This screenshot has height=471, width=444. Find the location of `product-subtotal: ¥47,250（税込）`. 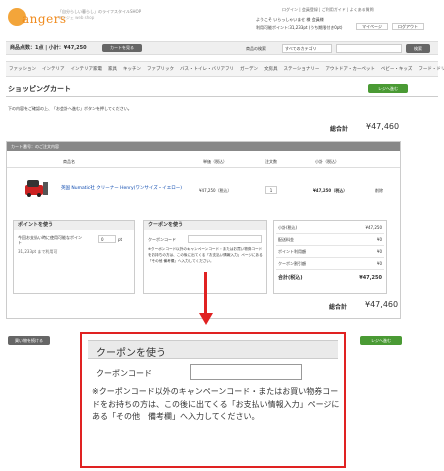

product-subtotal: ¥47,250（税込） is located at coordinates (330, 190).